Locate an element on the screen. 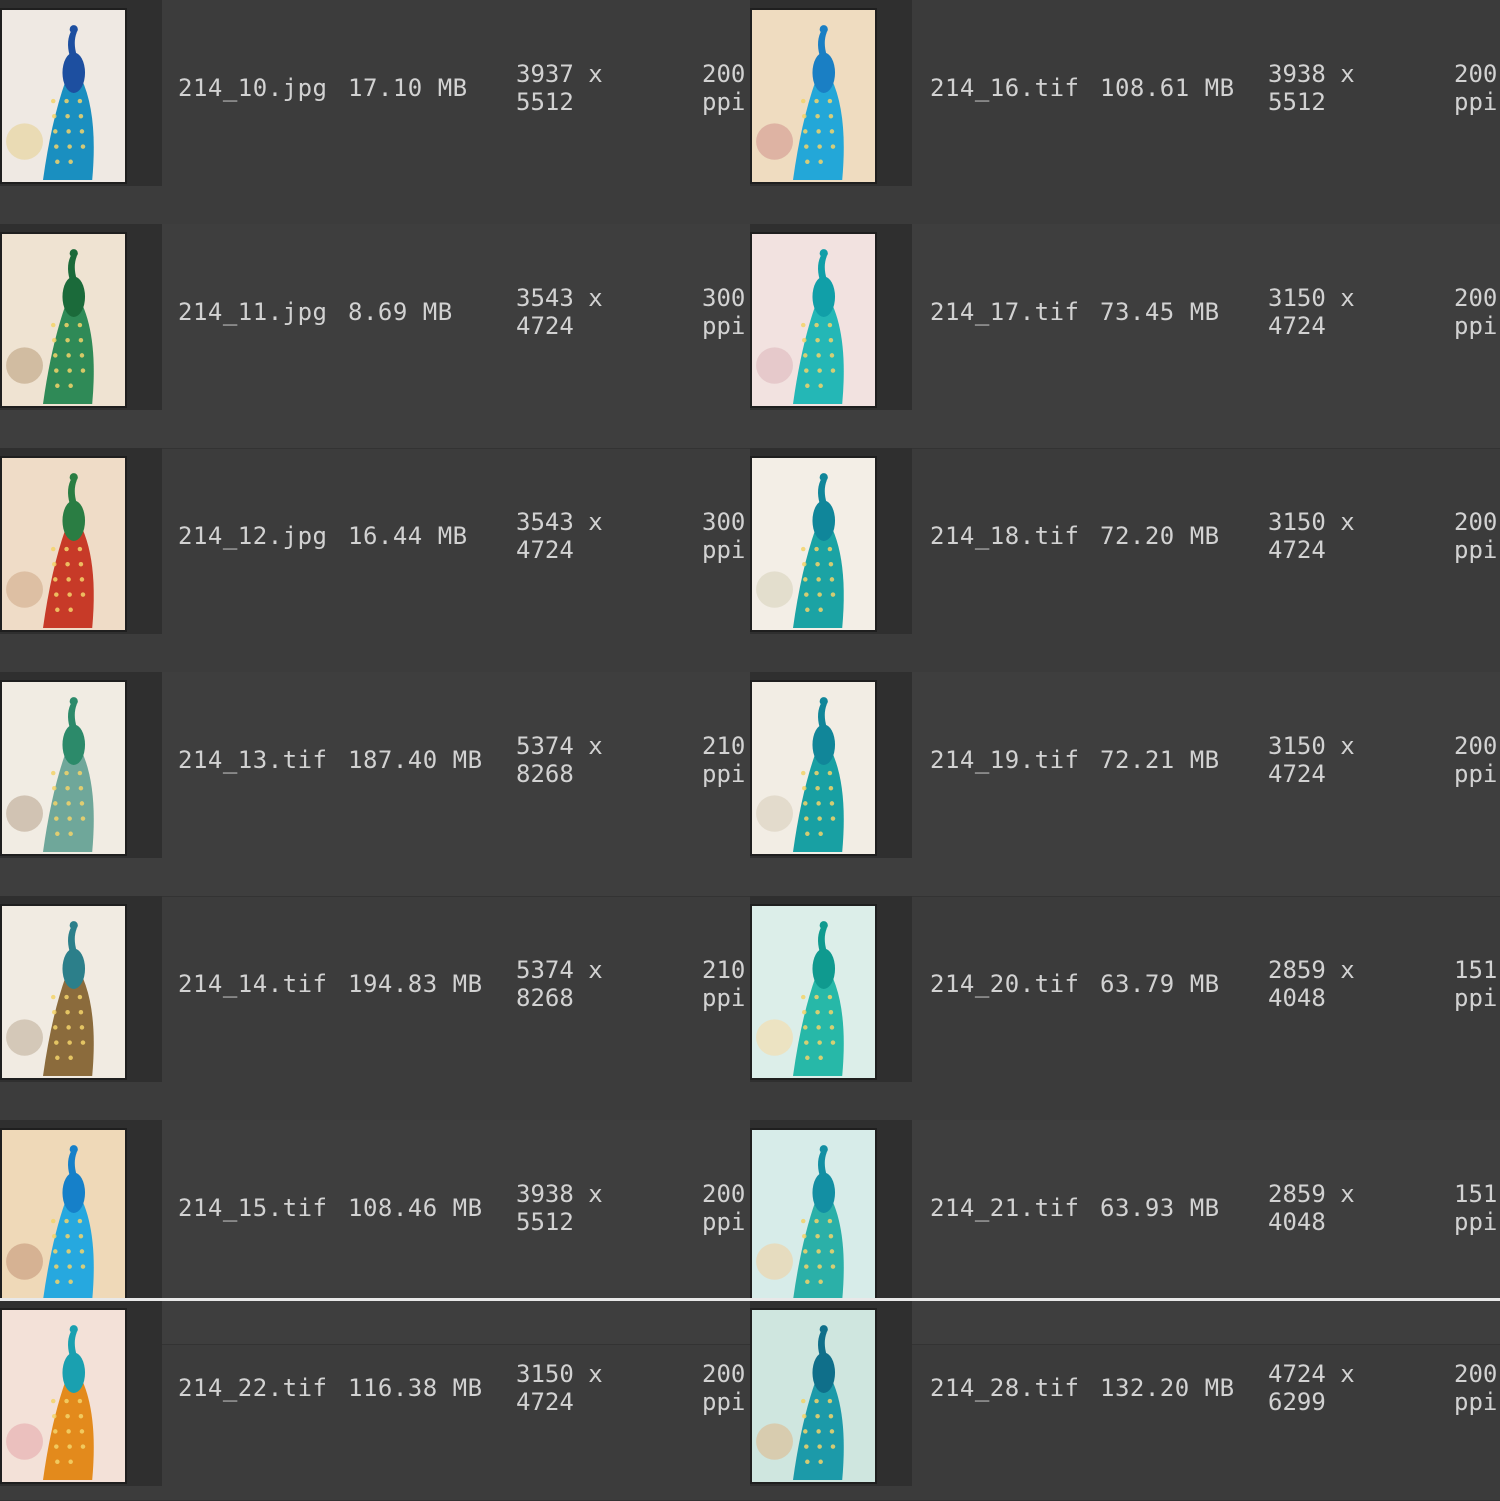  file-row: 214_20.tif 63.79 MB 2859 x 4048 151 ppi is located at coordinates (1125, 1008).